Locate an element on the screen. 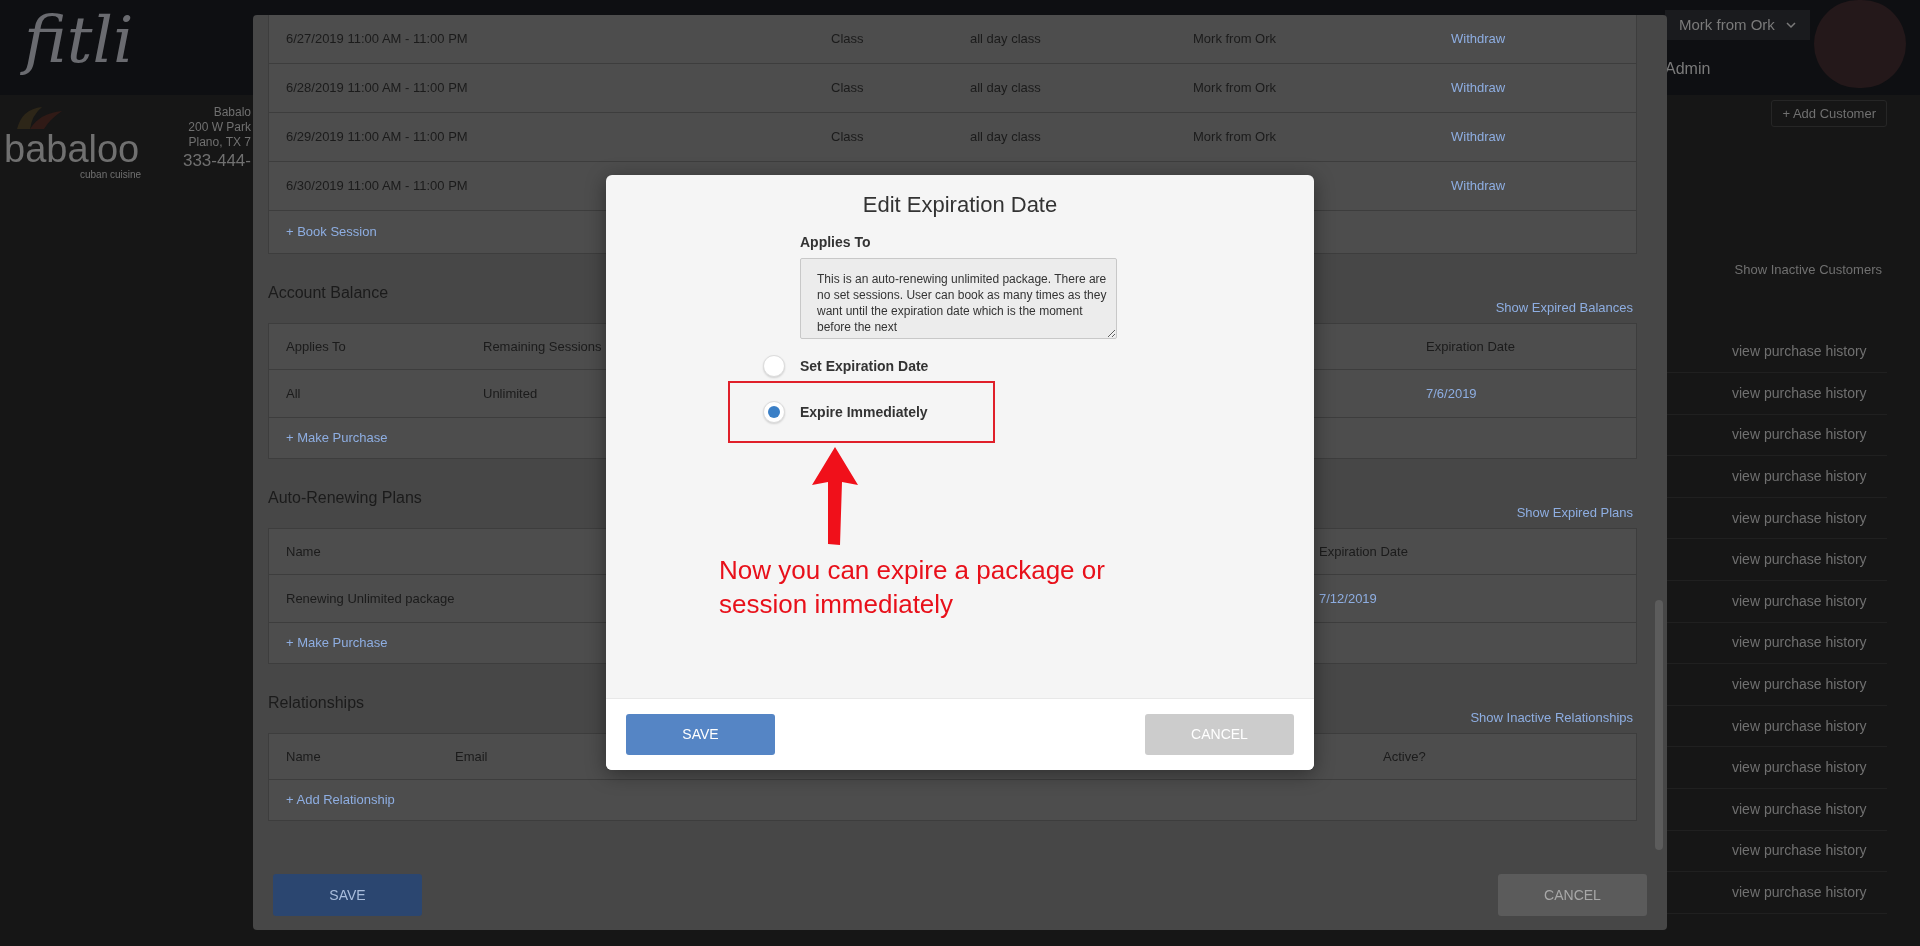  dialog-title: Edit Expiration Date is located at coordinates (960, 205).